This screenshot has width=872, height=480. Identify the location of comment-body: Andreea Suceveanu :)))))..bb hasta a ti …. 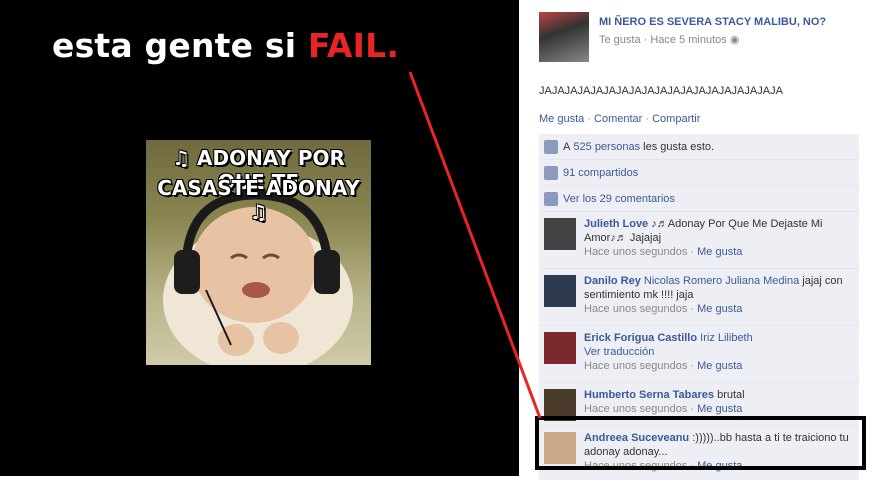
(716, 452).